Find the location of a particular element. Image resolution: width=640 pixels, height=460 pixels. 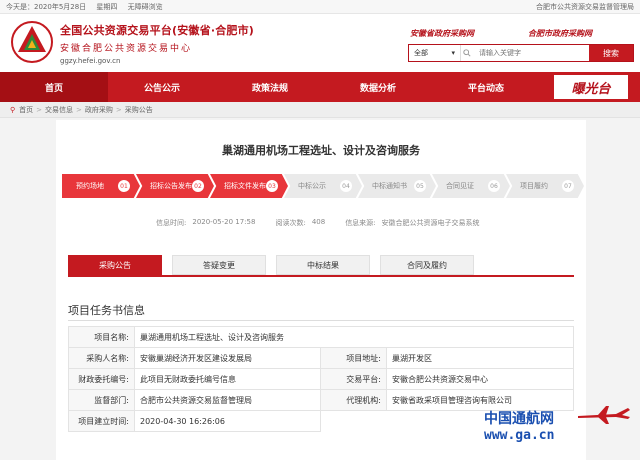

location-pin-icon: ⚲ is located at coordinates (13, 109).